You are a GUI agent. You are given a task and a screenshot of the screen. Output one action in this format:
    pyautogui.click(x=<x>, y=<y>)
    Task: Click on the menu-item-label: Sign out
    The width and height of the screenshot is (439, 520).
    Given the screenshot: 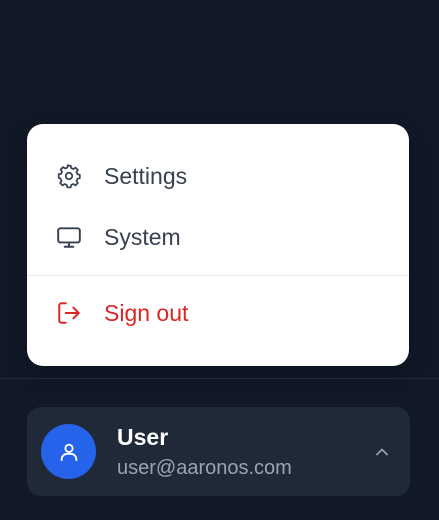 What is the action you would take?
    pyautogui.click(x=146, y=313)
    